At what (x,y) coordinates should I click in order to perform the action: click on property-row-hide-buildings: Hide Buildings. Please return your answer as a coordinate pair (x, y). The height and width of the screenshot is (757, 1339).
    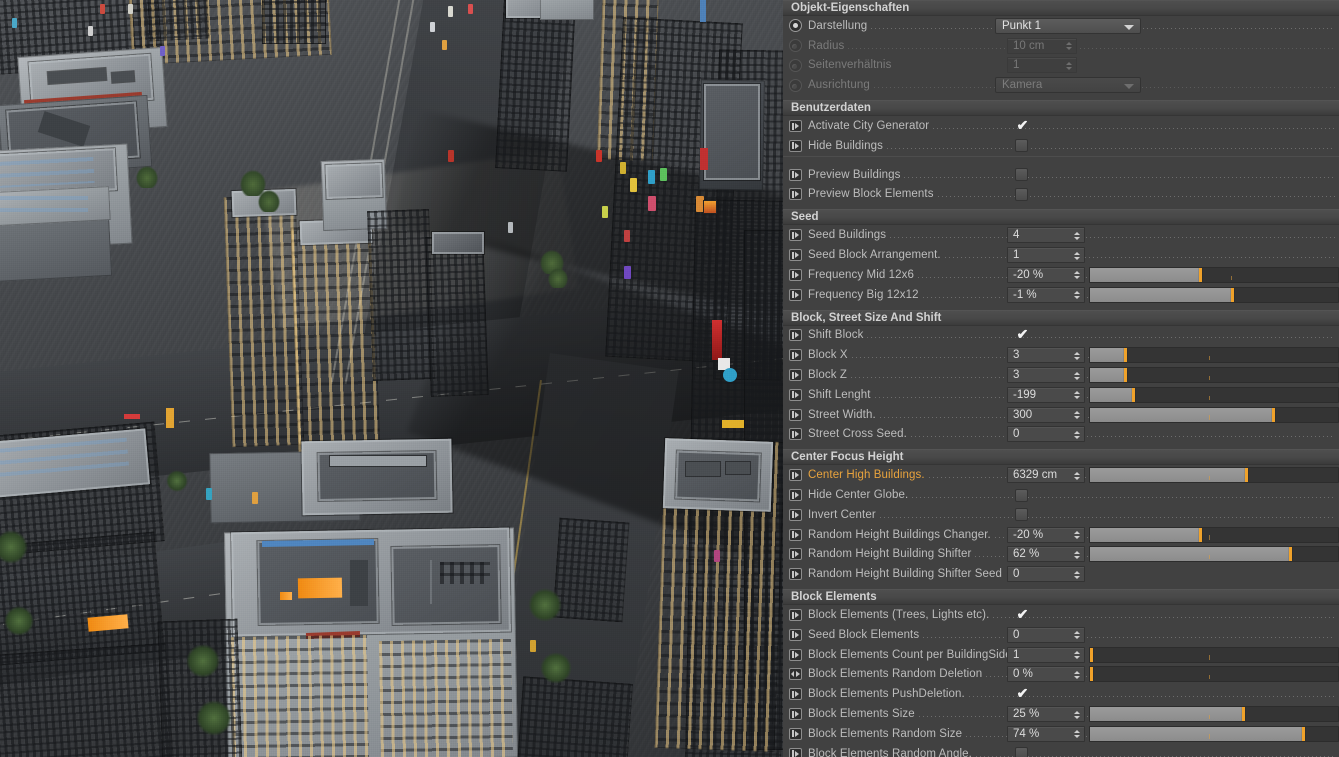
    Looking at the image, I should click on (1061, 146).